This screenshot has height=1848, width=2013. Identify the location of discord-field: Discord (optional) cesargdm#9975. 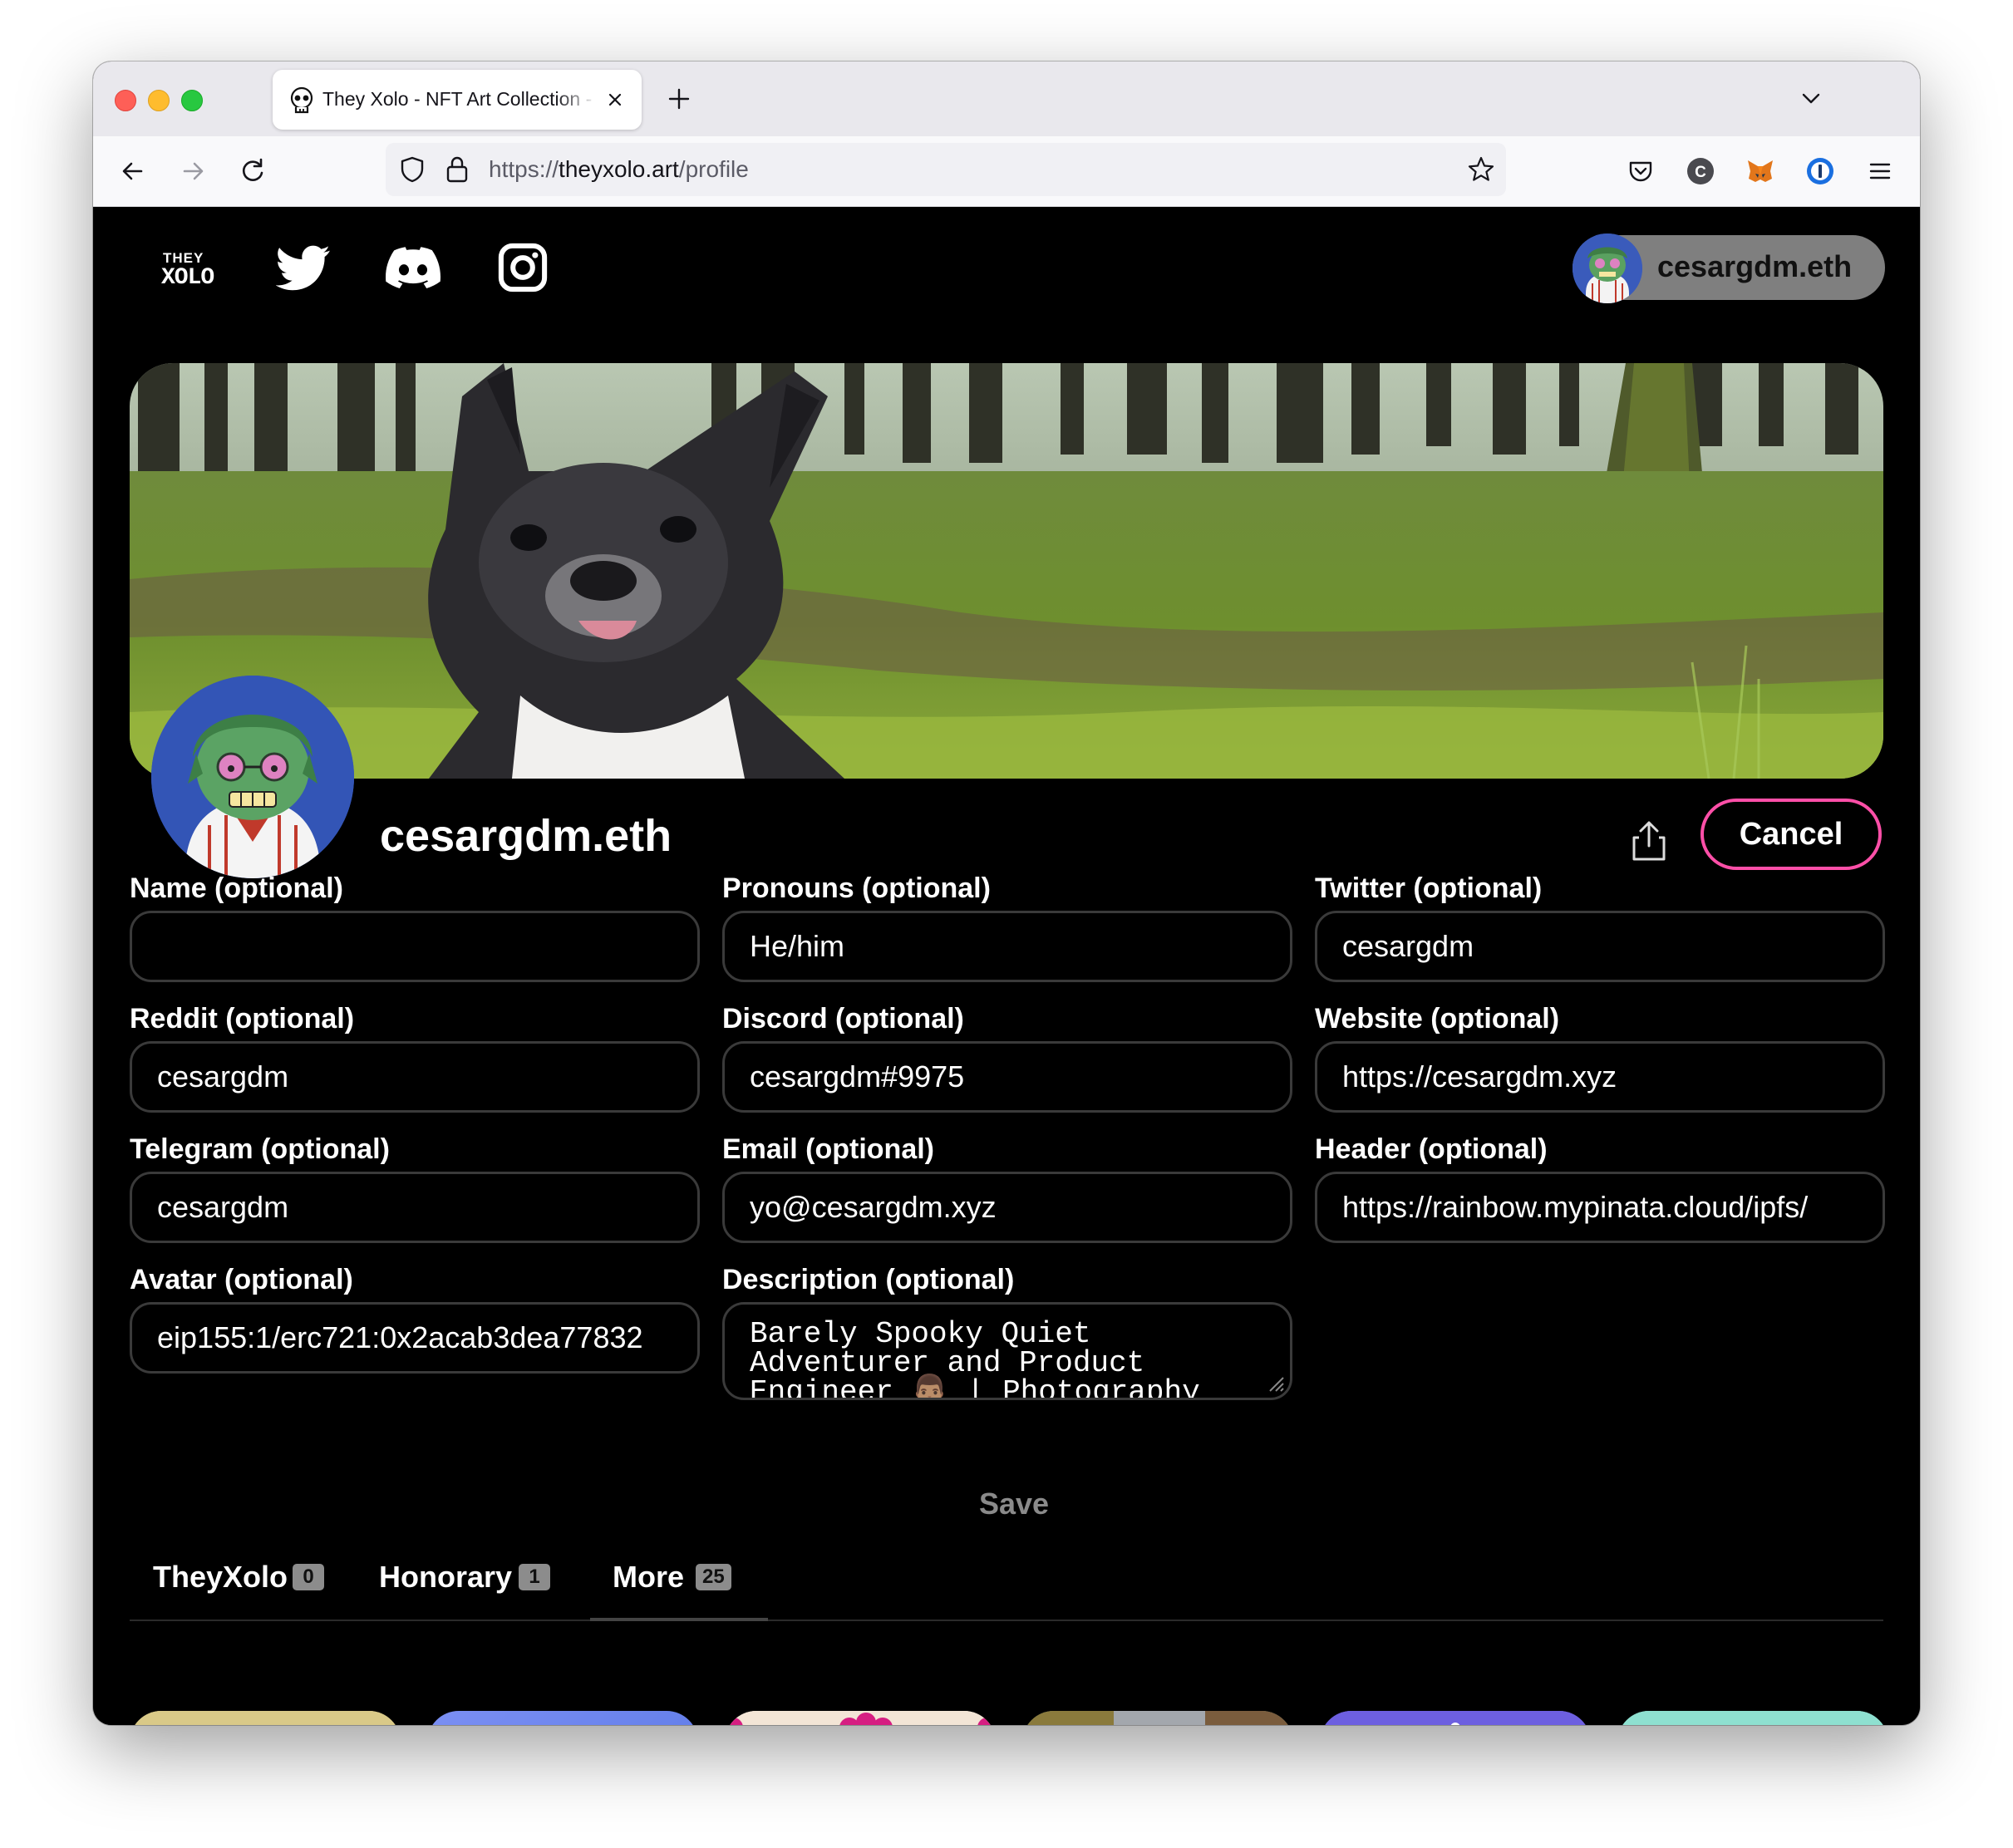
(1007, 1057).